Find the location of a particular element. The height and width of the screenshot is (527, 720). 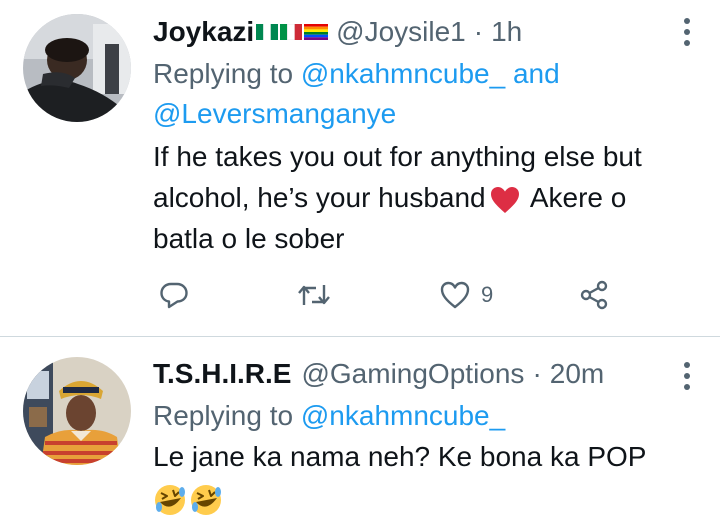

name-flags is located at coordinates (292, 32).